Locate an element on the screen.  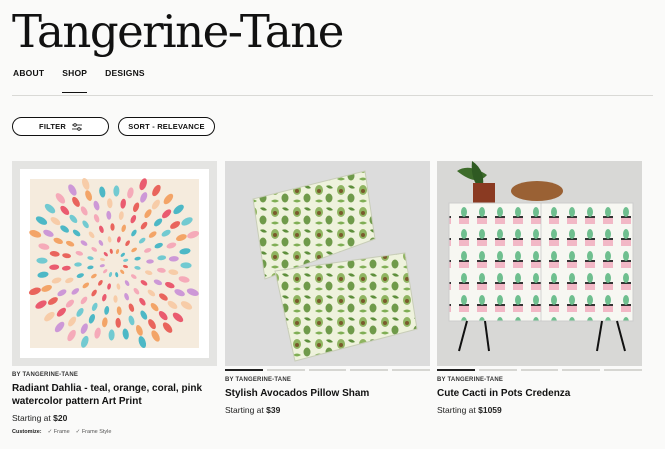
sort-dropdown: SORT - RELEVANCE is located at coordinates (166, 126).